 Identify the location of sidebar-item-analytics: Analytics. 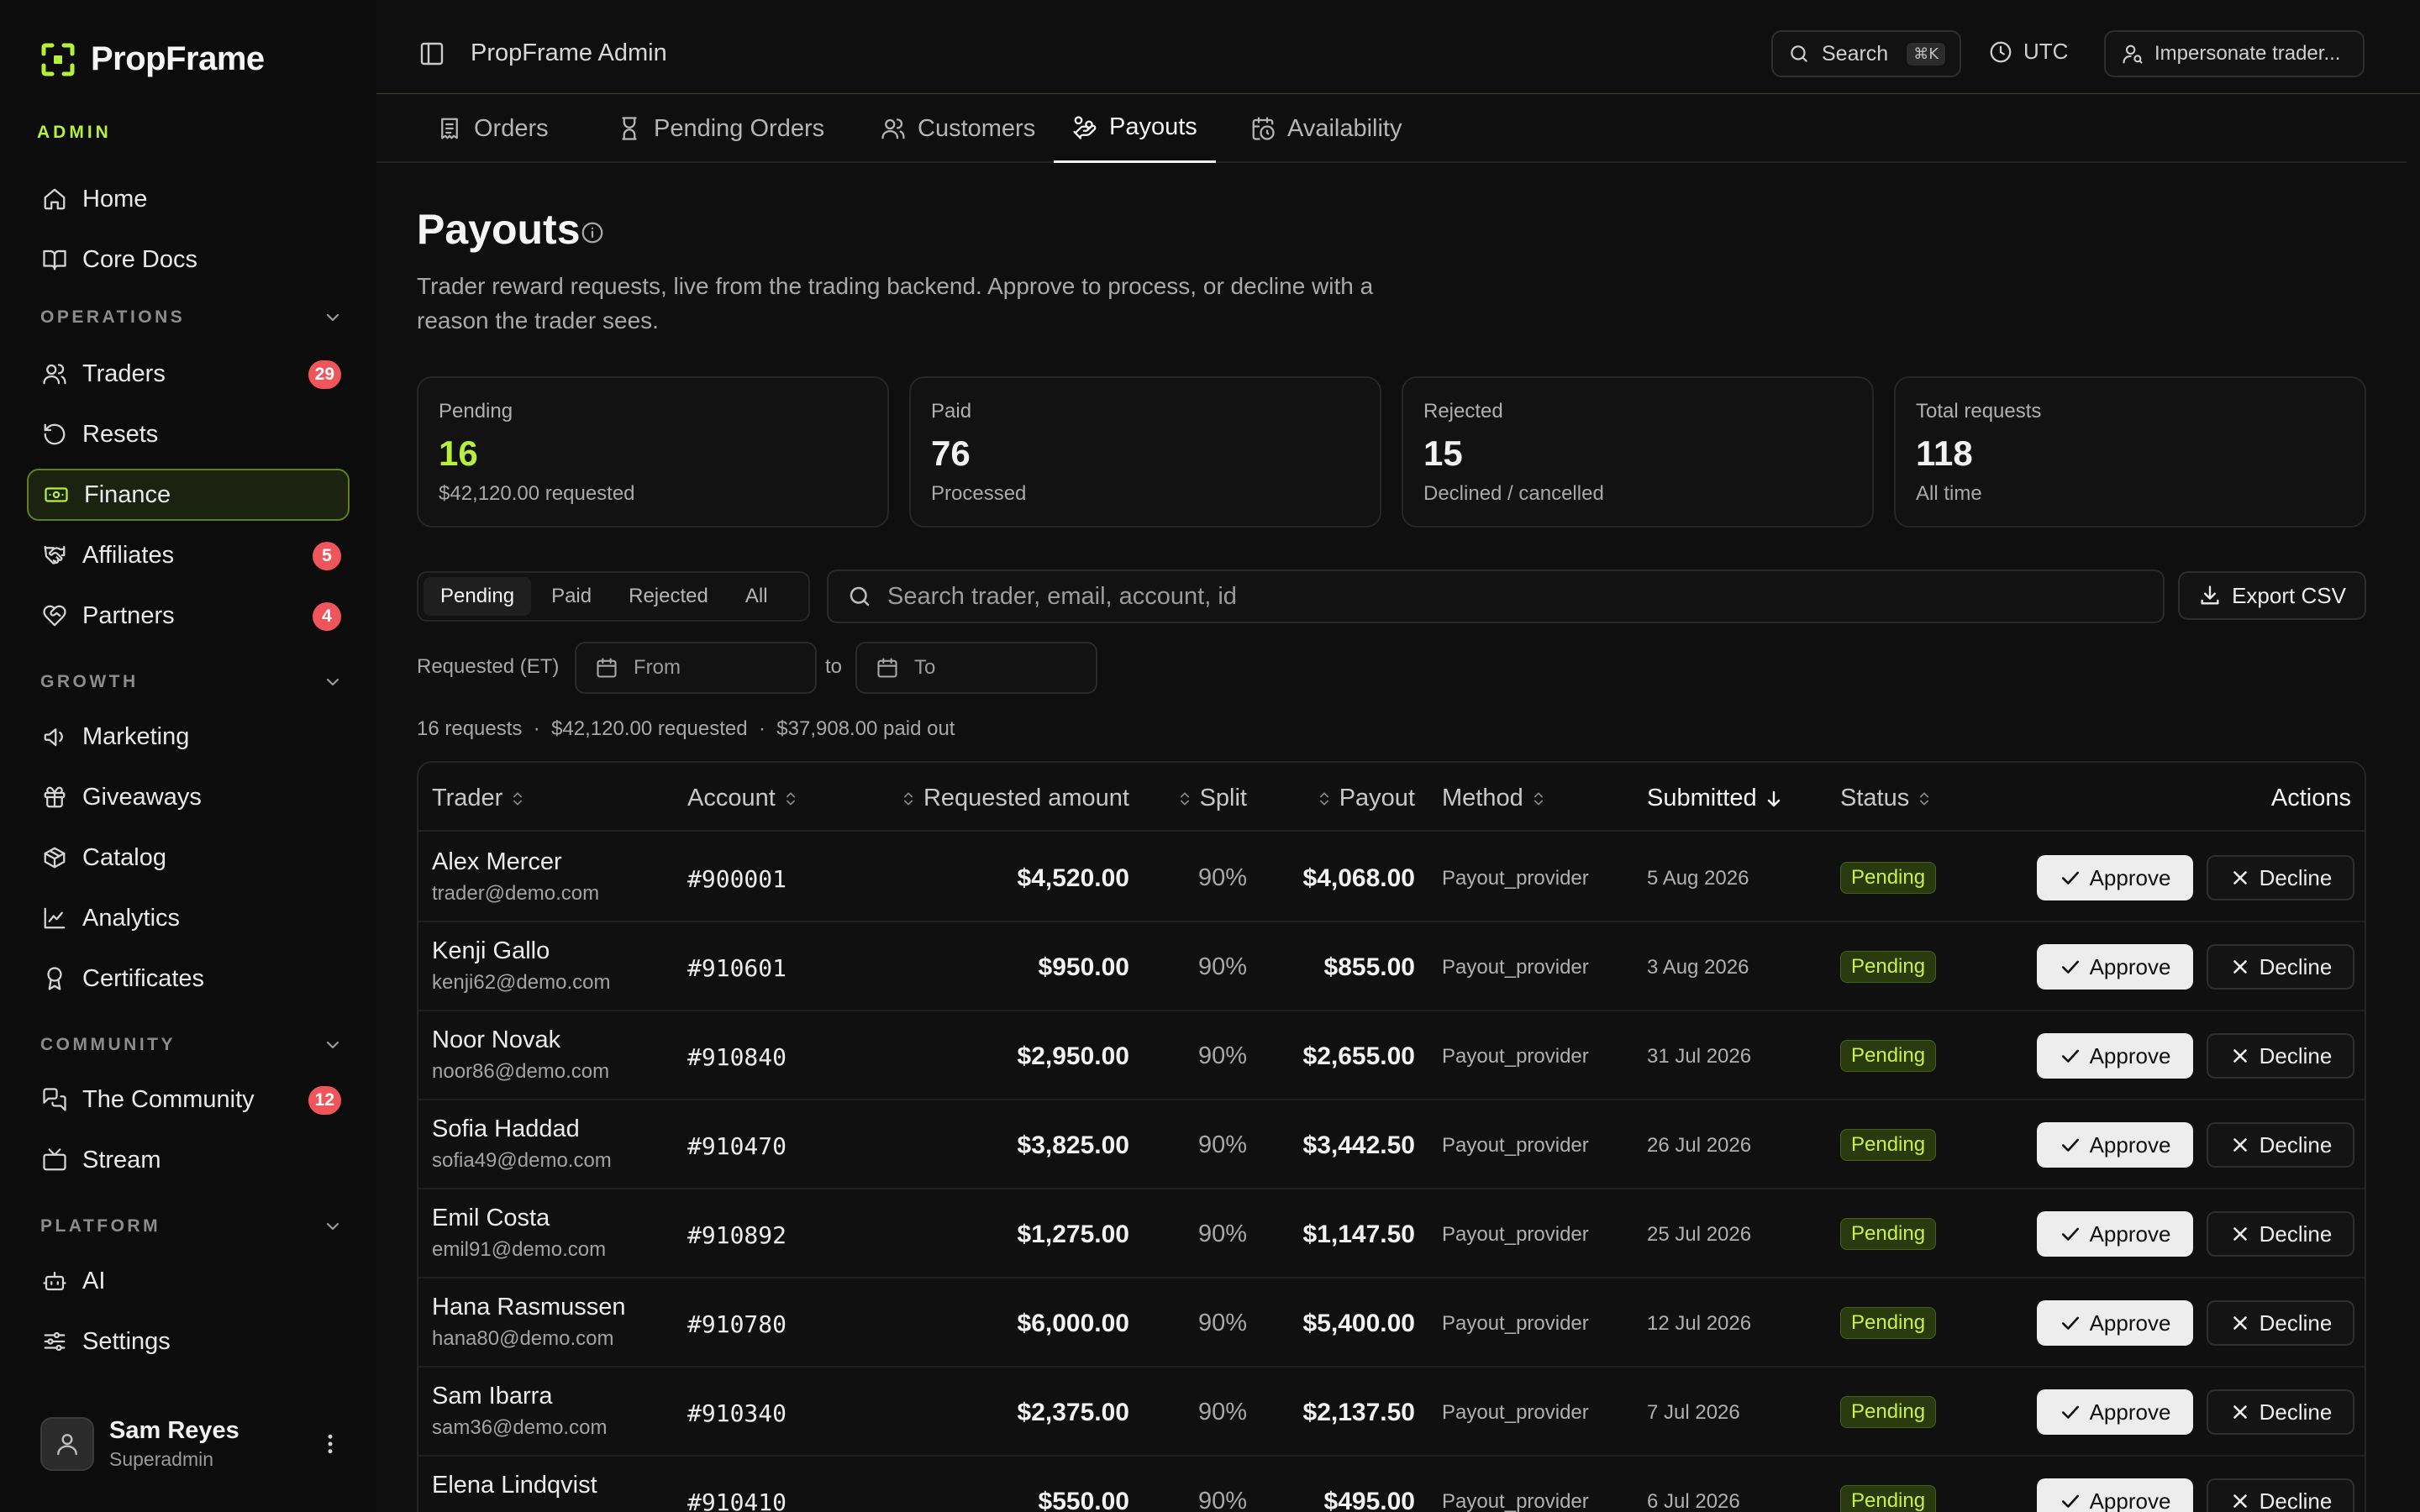
(188, 918).